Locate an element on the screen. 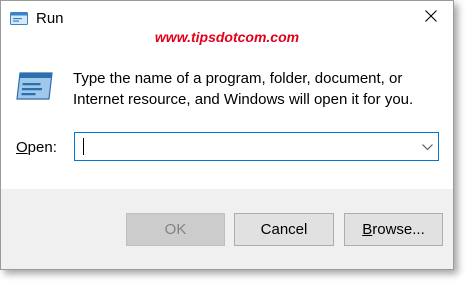 The width and height of the screenshot is (471, 287). open-combobox is located at coordinates (256, 146).